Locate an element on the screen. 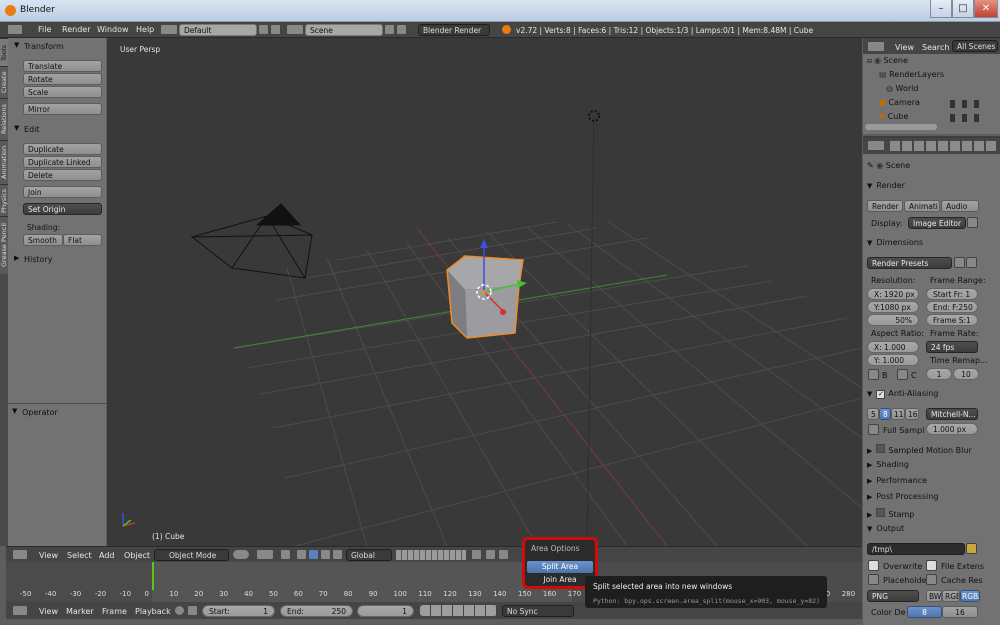  render-engine-select: Blender Render is located at coordinates (454, 30).